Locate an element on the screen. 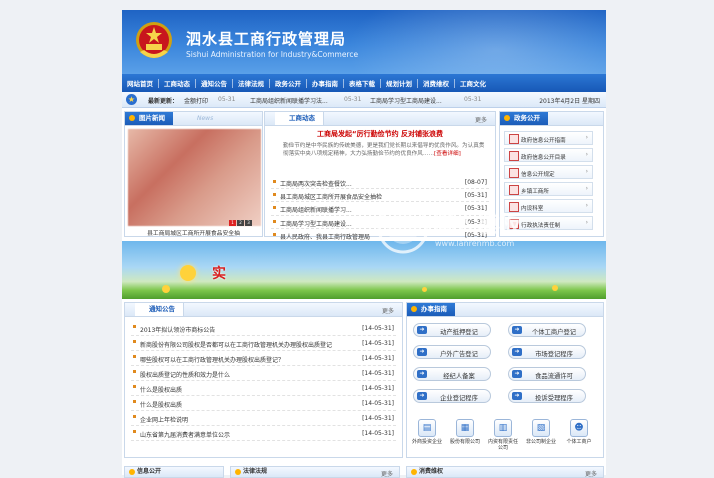 The width and height of the screenshot is (714, 478). list-item-title: 山东省第九届消费者满意单位公示 is located at coordinates (185, 434).